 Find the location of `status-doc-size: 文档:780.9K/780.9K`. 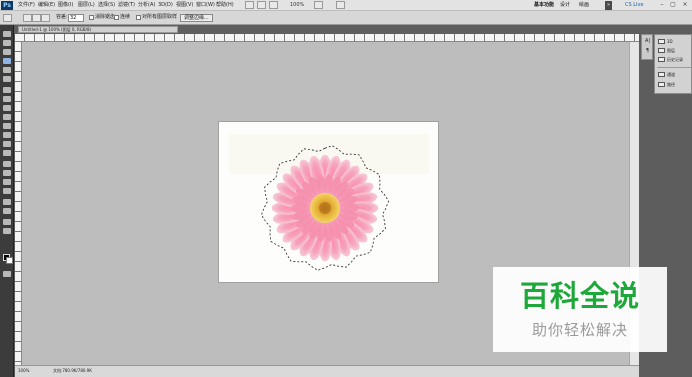

status-doc-size: 文档:780.9K/780.9K is located at coordinates (72, 370).